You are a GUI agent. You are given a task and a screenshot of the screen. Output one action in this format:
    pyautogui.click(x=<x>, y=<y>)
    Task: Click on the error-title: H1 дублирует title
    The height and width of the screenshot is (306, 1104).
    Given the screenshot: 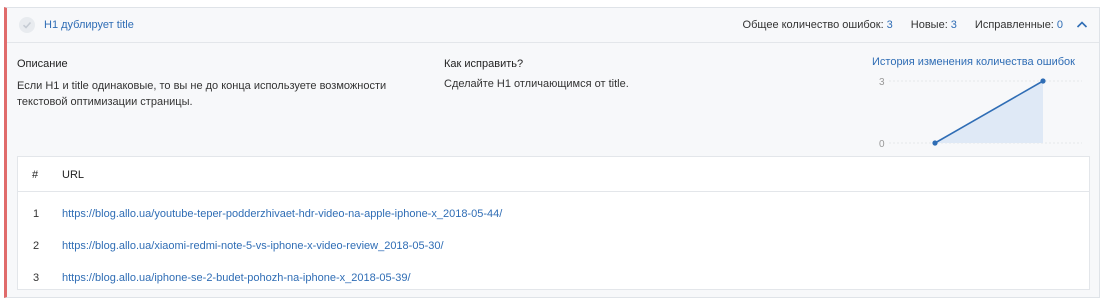 What is the action you would take?
    pyautogui.click(x=89, y=25)
    